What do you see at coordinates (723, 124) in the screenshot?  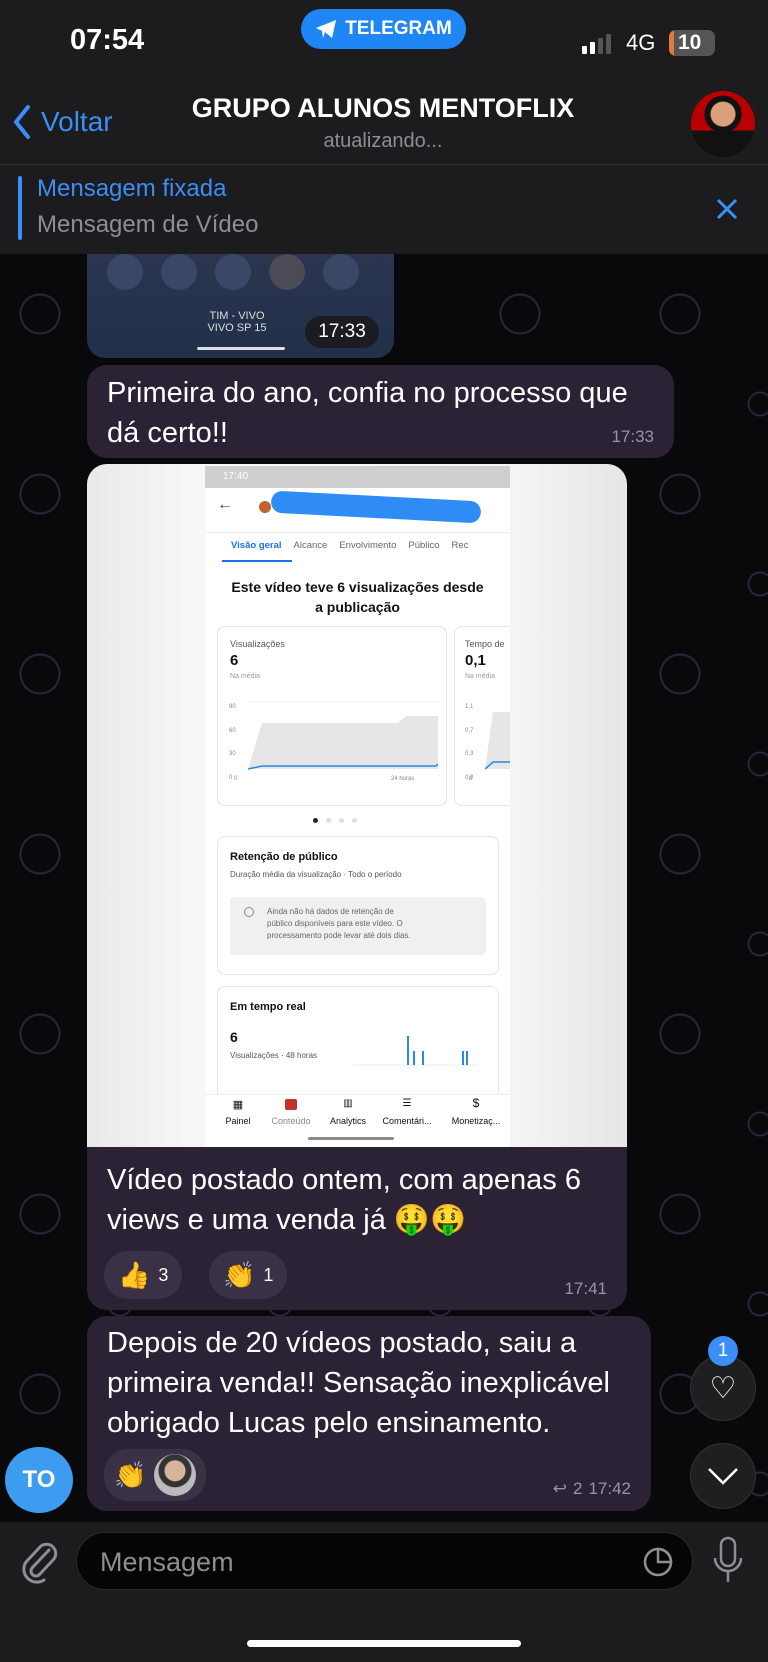 I see `group-avatar` at bounding box center [723, 124].